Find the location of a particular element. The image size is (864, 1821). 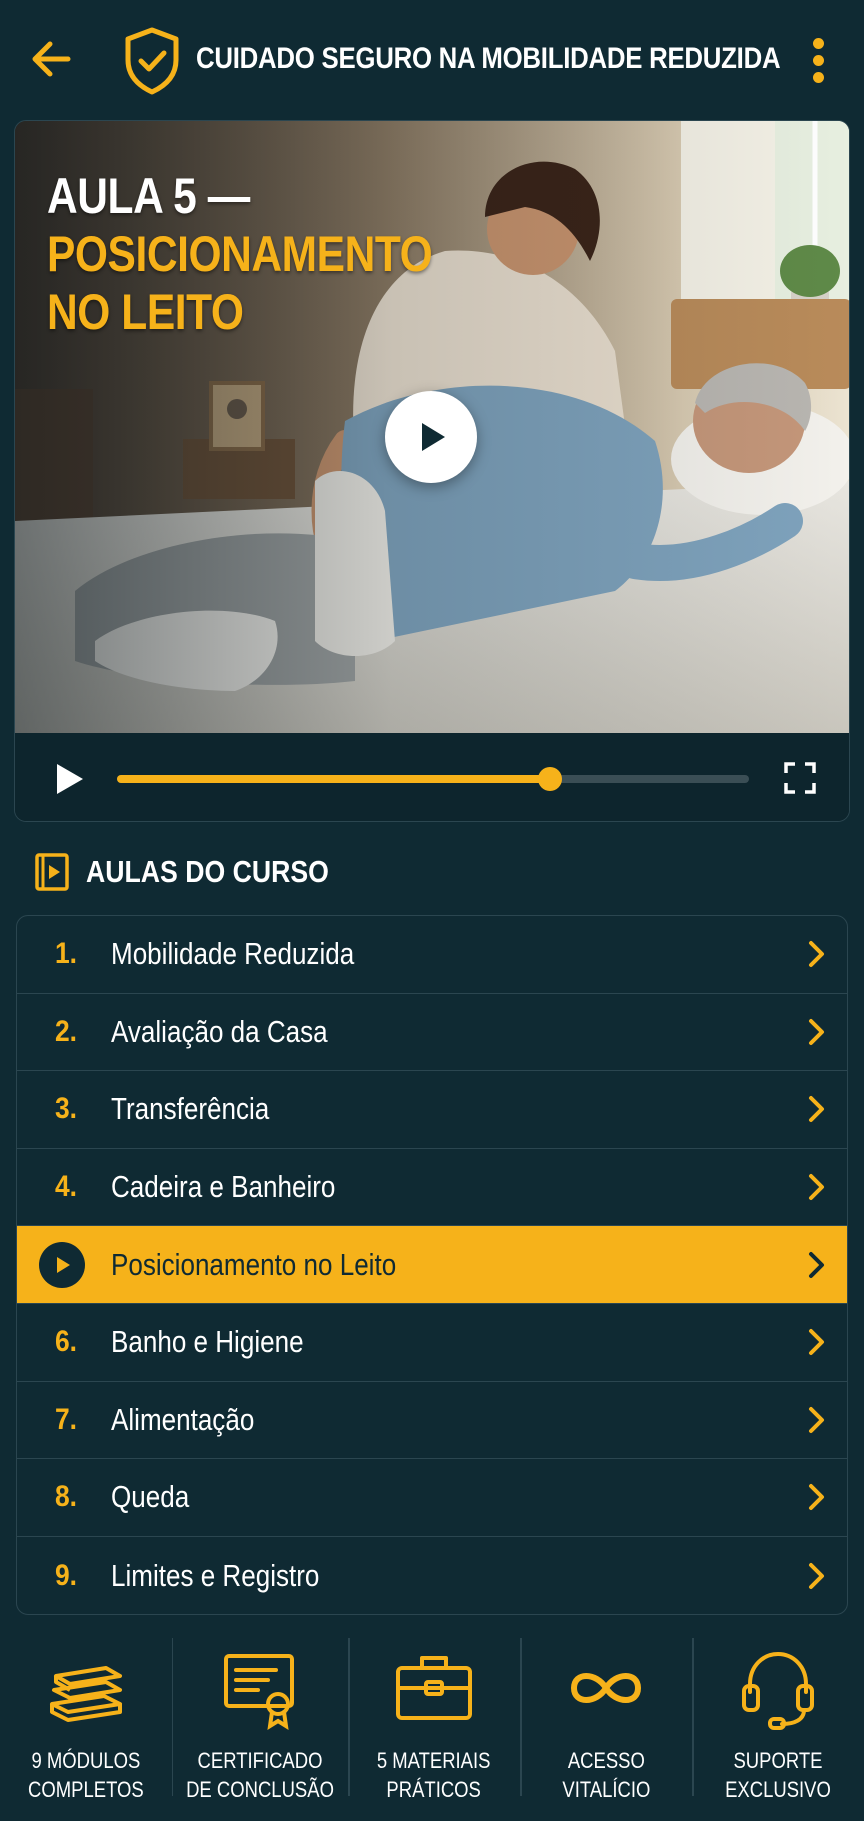

feature-line1: 5 MATERIAIS is located at coordinates (434, 1760).